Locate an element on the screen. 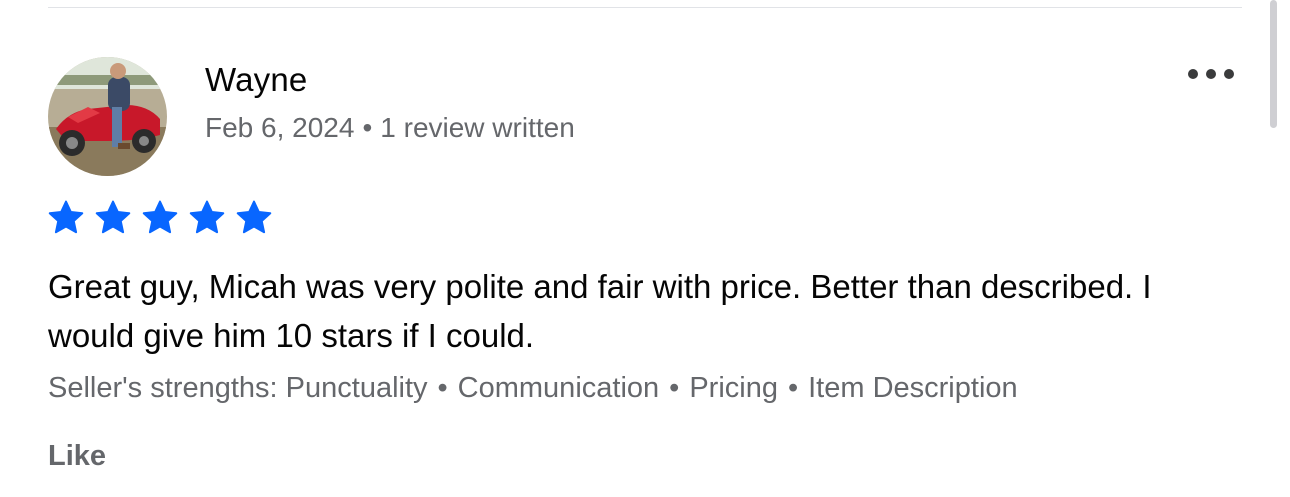  review-meta: Feb 6, 2024 • 1 review written is located at coordinates (390, 128).